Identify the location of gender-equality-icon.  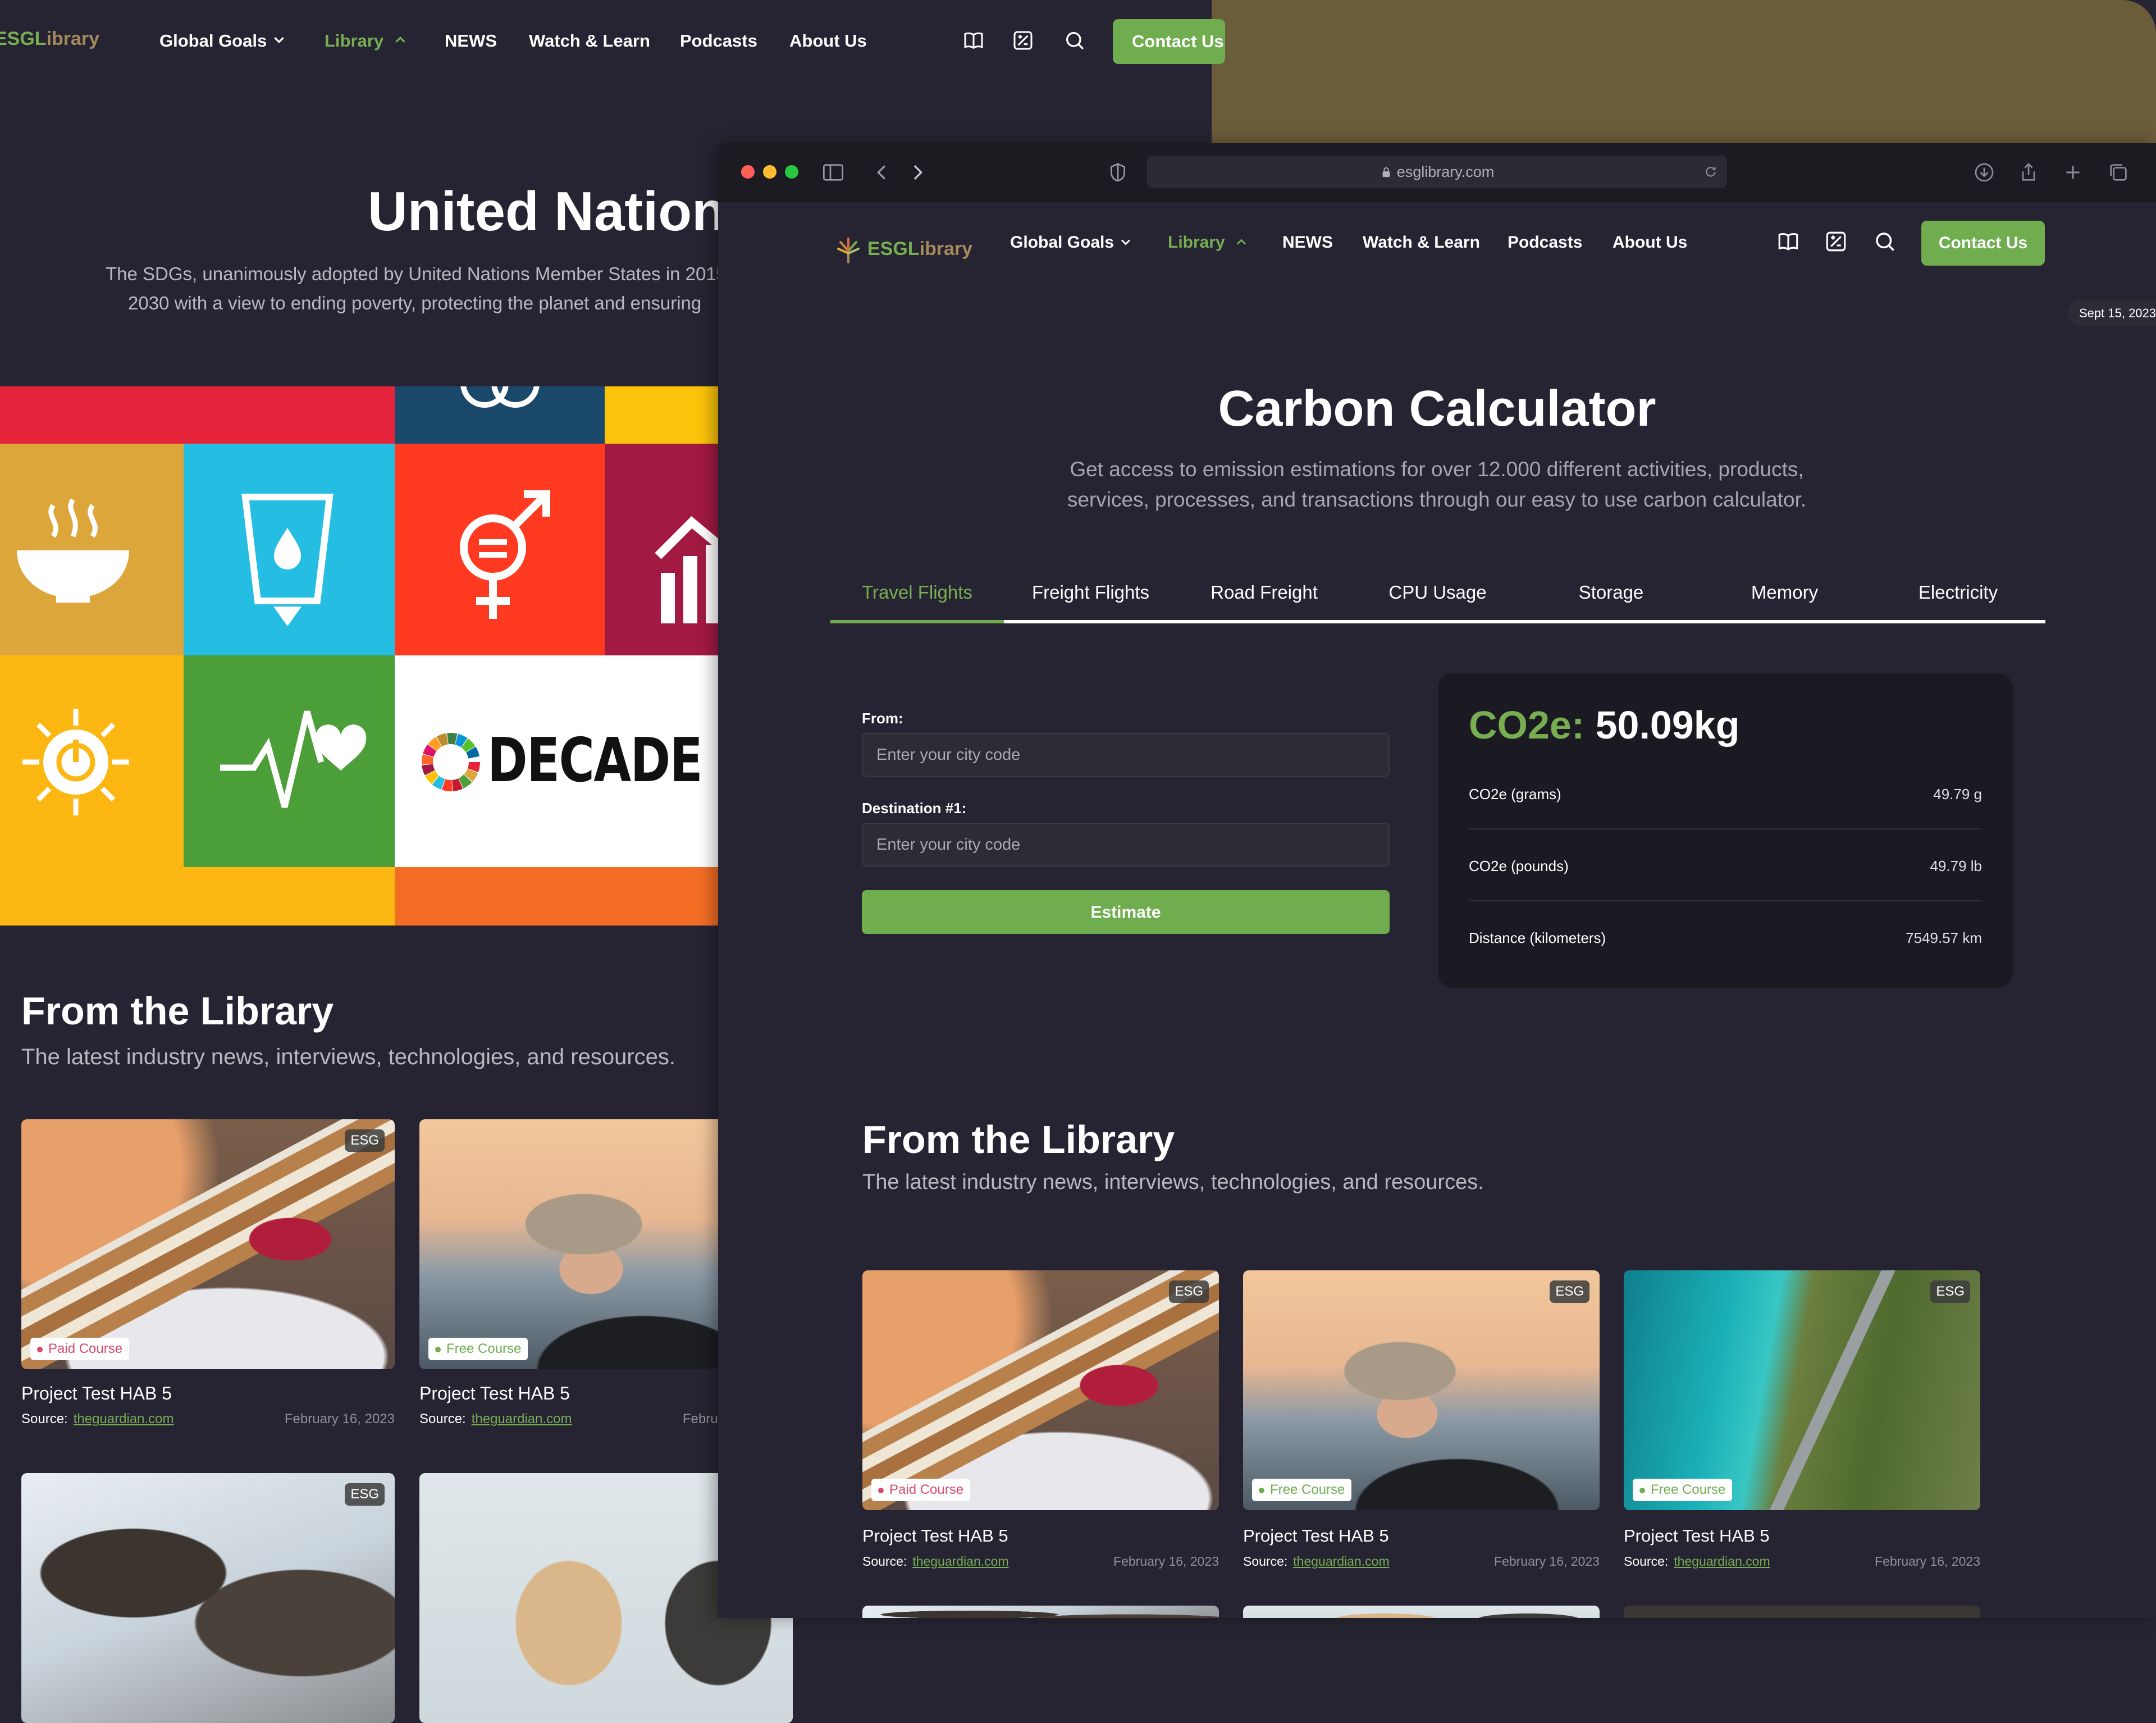
(505, 554).